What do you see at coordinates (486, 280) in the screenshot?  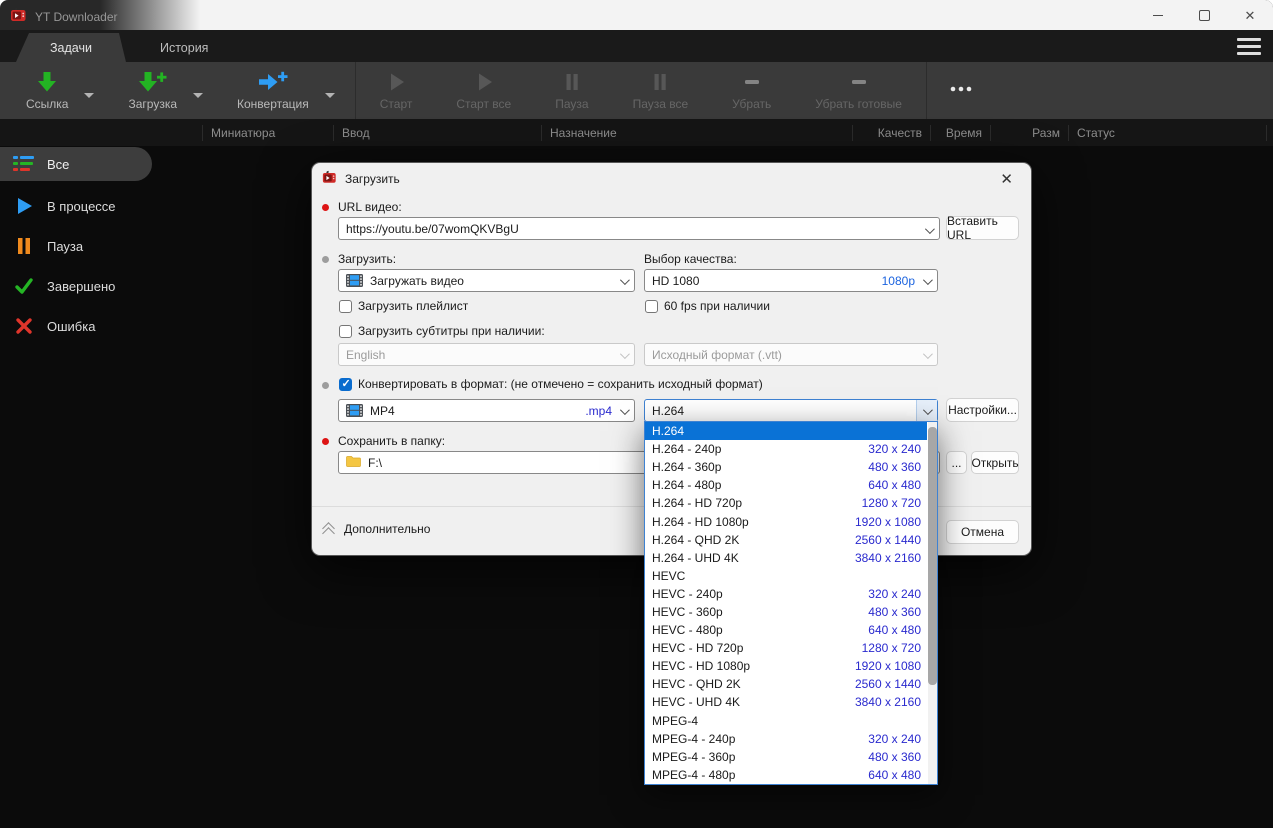 I see `download-type-select: Загружать видео` at bounding box center [486, 280].